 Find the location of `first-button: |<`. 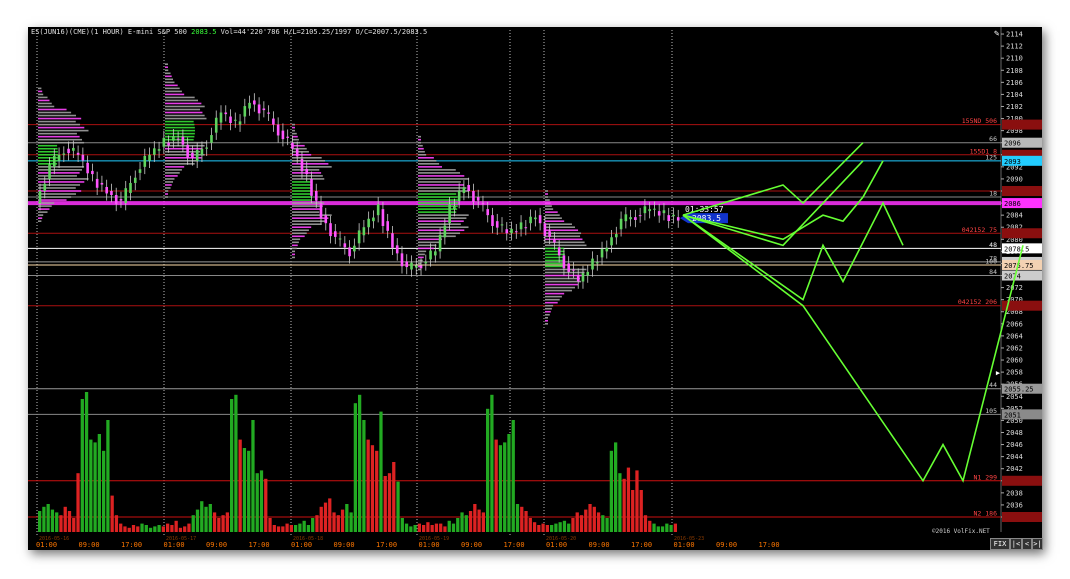

first-button: |< is located at coordinates (1016, 544).